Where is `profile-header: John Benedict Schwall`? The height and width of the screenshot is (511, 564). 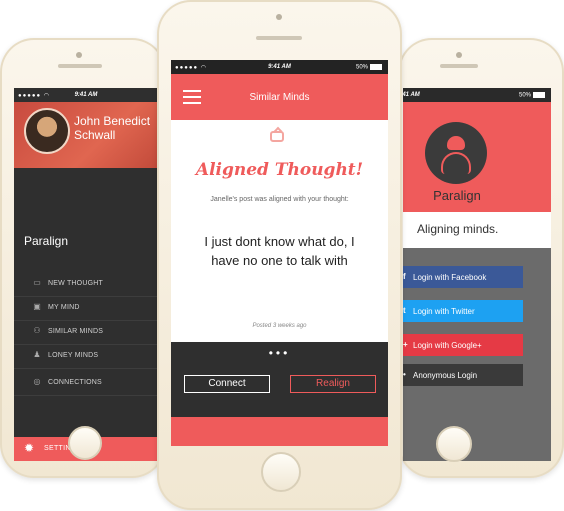
profile-header: John Benedict Schwall is located at coordinates (86, 135).